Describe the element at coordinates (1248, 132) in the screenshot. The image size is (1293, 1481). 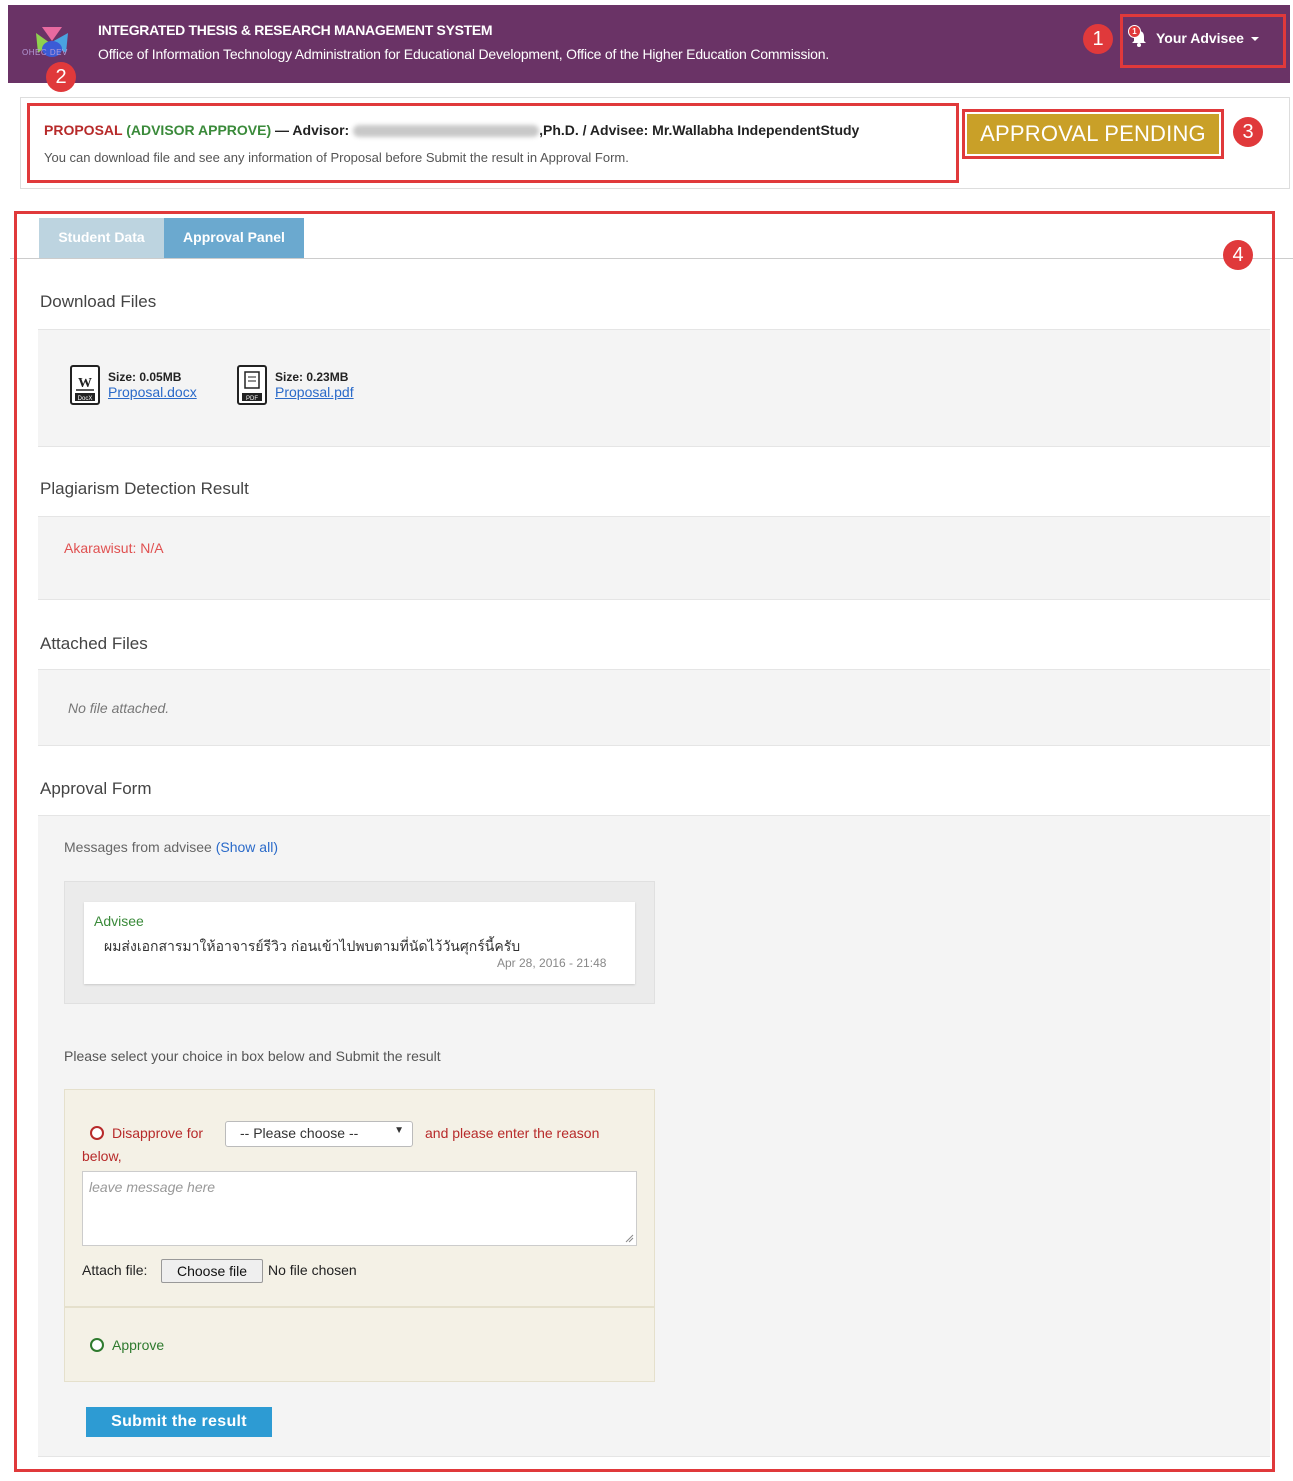
I see `marker-3: 3` at that location.